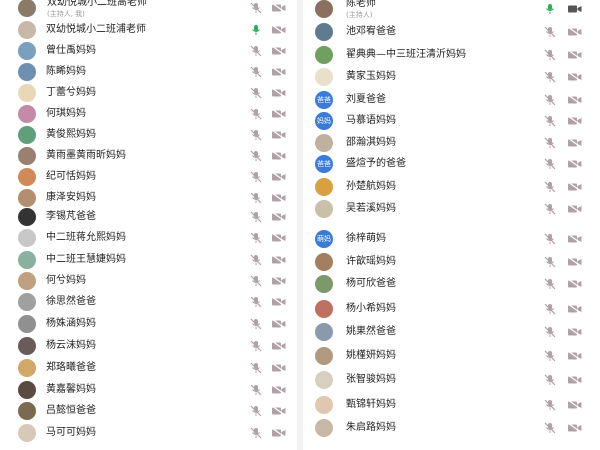 The width and height of the screenshot is (600, 450). Describe the element at coordinates (452, 239) in the screenshot. I see `participant-row: 萌妈 徐梓萌妈` at that location.